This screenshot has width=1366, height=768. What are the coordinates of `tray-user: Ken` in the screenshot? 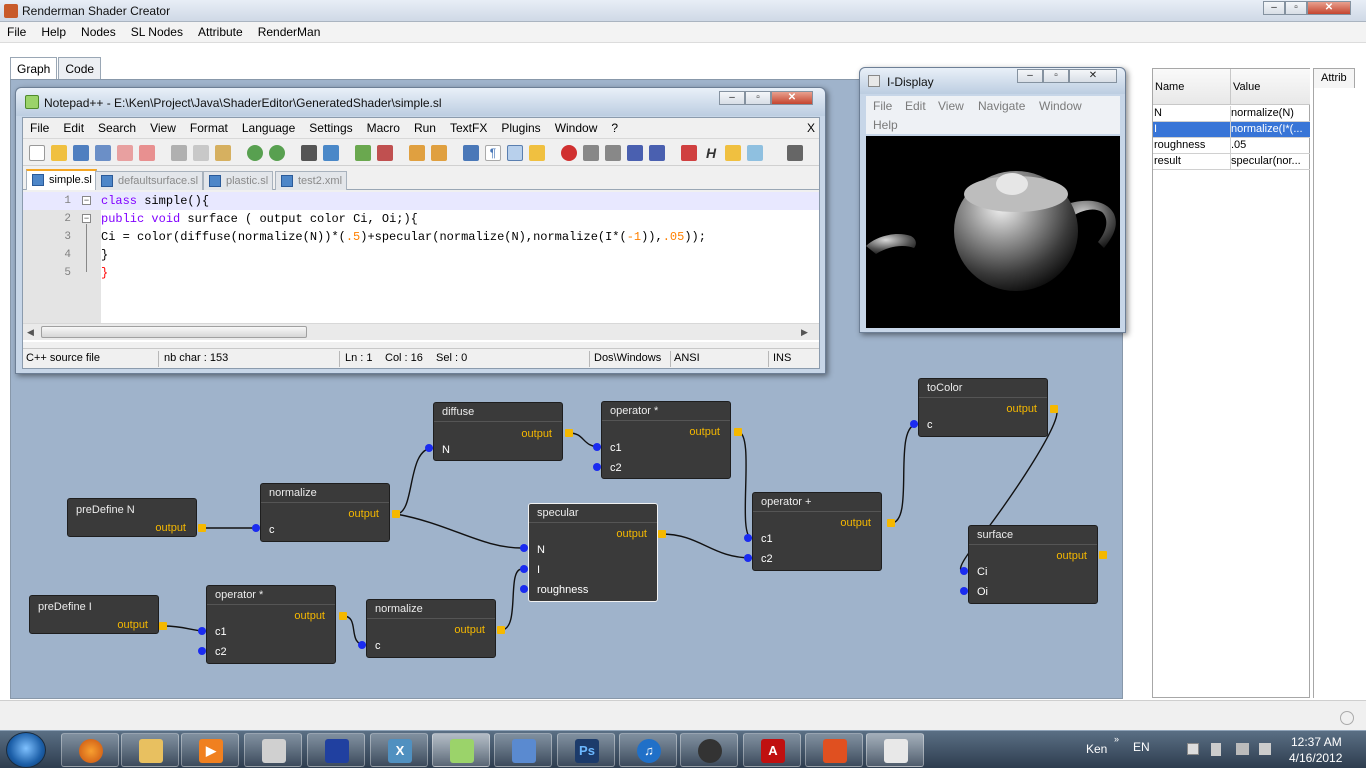 It's located at (1096, 749).